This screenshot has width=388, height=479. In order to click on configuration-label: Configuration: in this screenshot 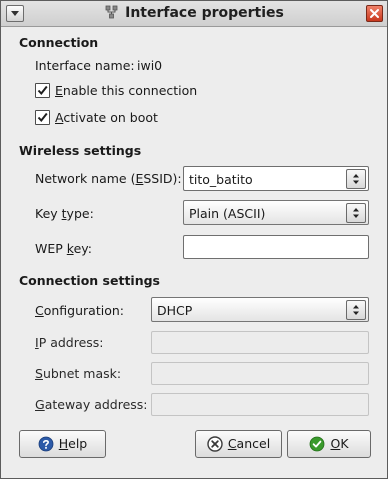, I will do `click(79, 310)`.